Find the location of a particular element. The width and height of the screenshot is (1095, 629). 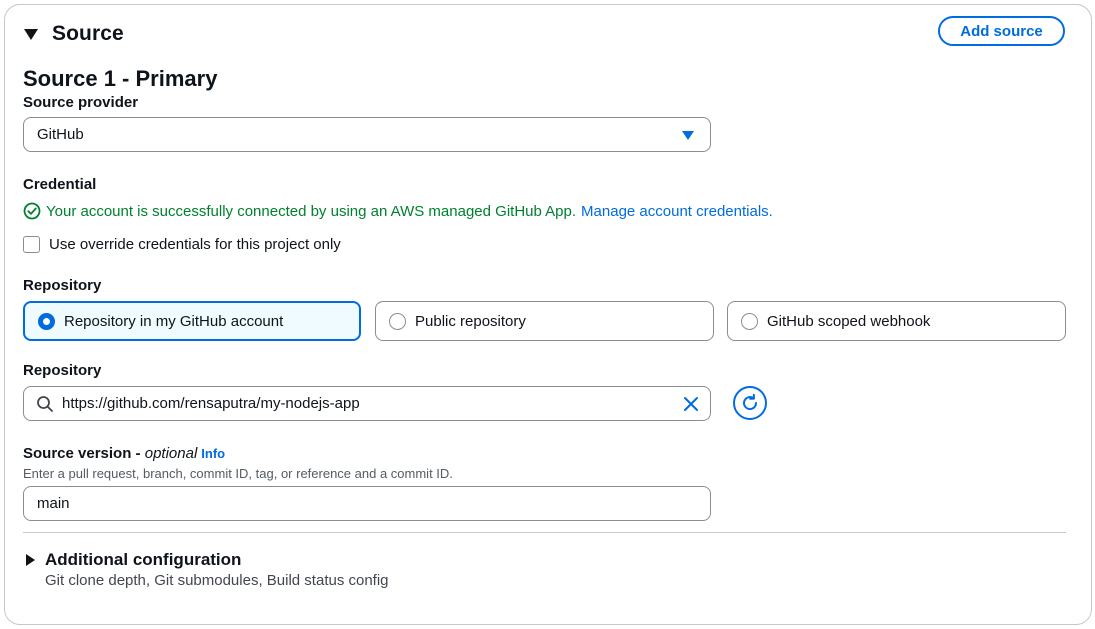

tile-public-repository: Public repository is located at coordinates (544, 321).